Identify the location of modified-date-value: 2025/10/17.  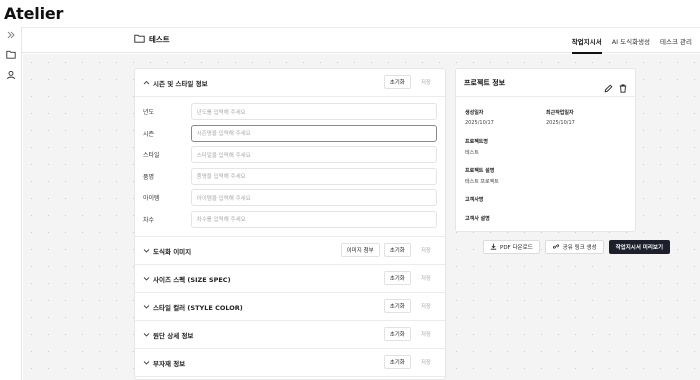
(560, 123).